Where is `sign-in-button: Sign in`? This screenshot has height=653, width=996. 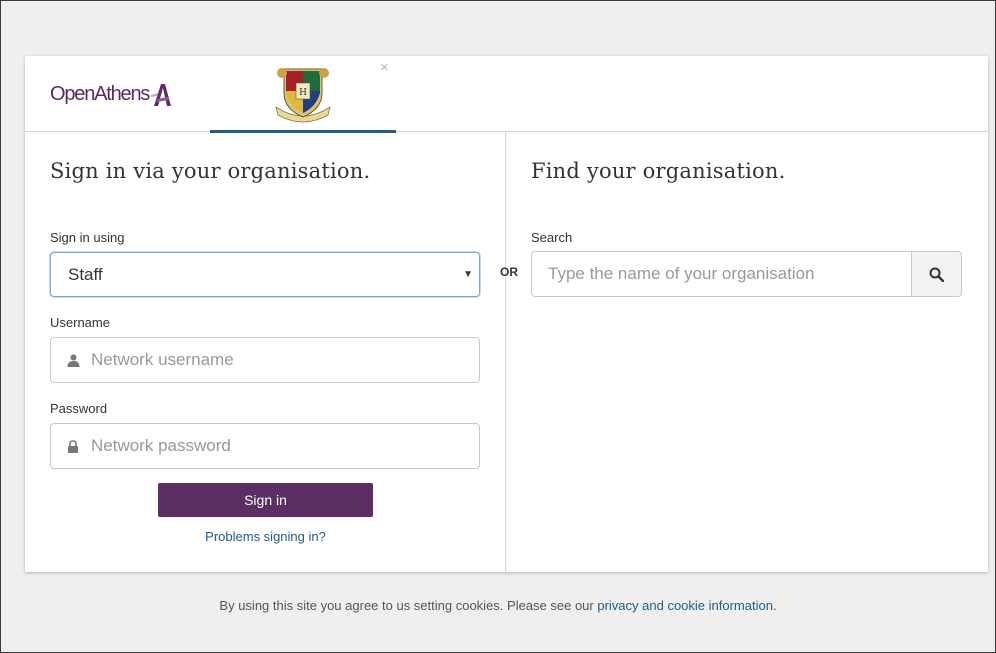
sign-in-button: Sign in is located at coordinates (265, 500).